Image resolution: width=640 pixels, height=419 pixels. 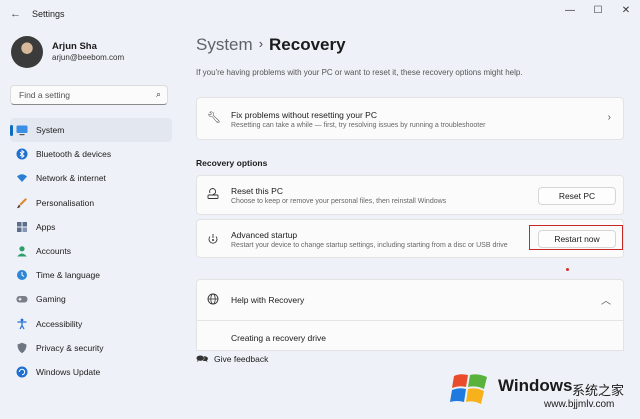 What do you see at coordinates (224, 44) in the screenshot?
I see `breadcrumb-parent: System` at bounding box center [224, 44].